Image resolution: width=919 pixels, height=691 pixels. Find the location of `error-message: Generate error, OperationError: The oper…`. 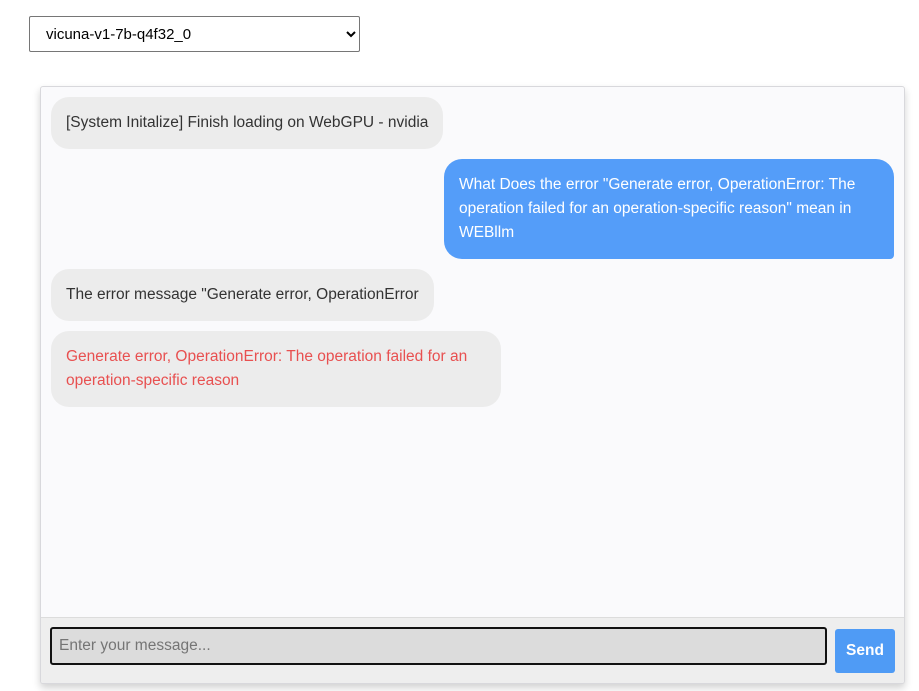

error-message: Generate error, OperationError: The oper… is located at coordinates (276, 369).